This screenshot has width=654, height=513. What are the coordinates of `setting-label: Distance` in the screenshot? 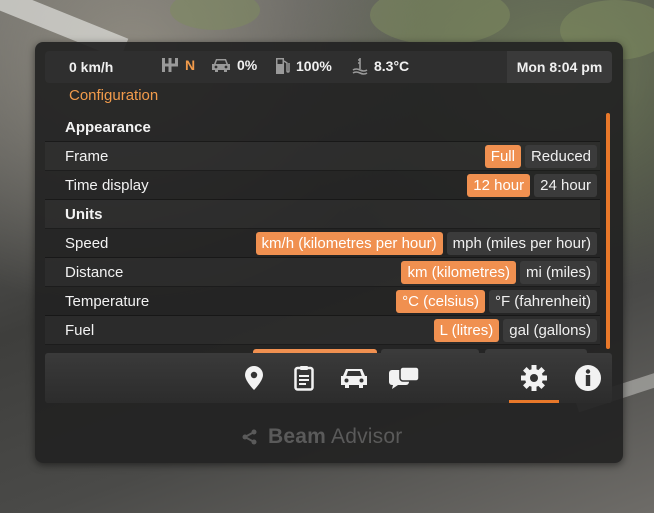 It's located at (94, 272).